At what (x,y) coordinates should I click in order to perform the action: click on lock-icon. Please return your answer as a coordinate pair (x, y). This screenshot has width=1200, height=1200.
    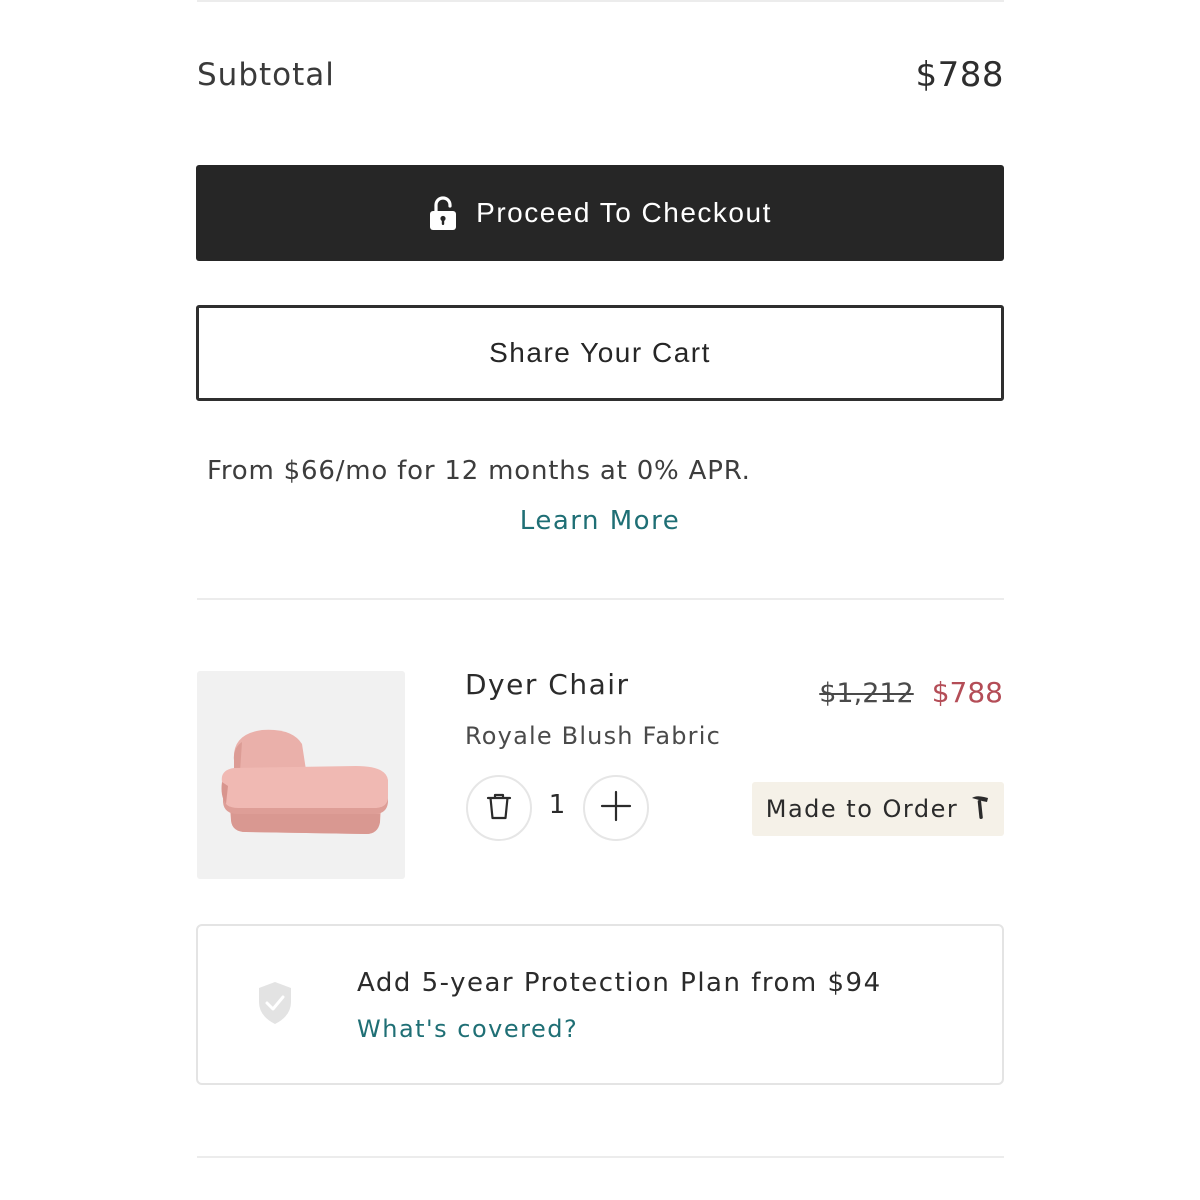
    Looking at the image, I should click on (443, 213).